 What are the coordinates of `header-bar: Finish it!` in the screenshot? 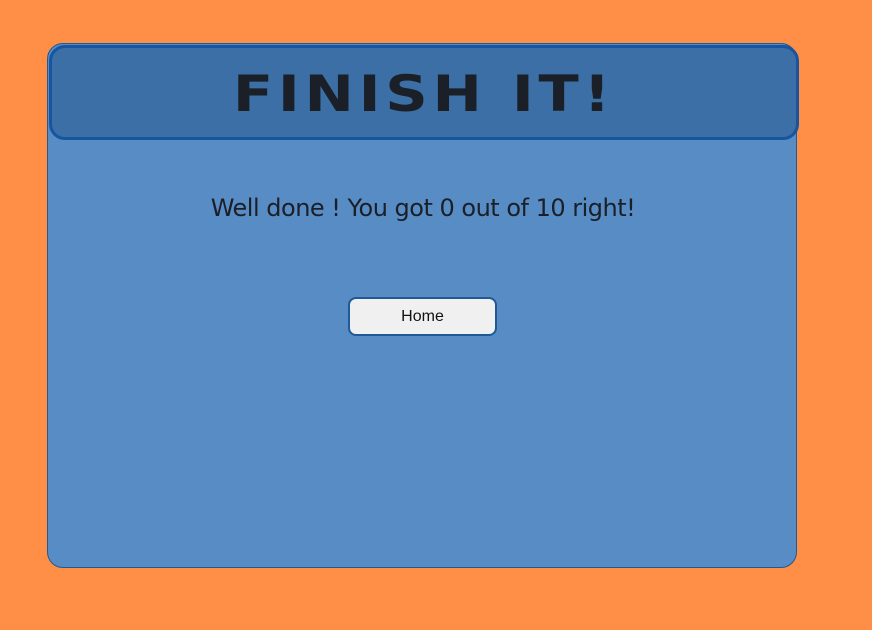 It's located at (424, 92).